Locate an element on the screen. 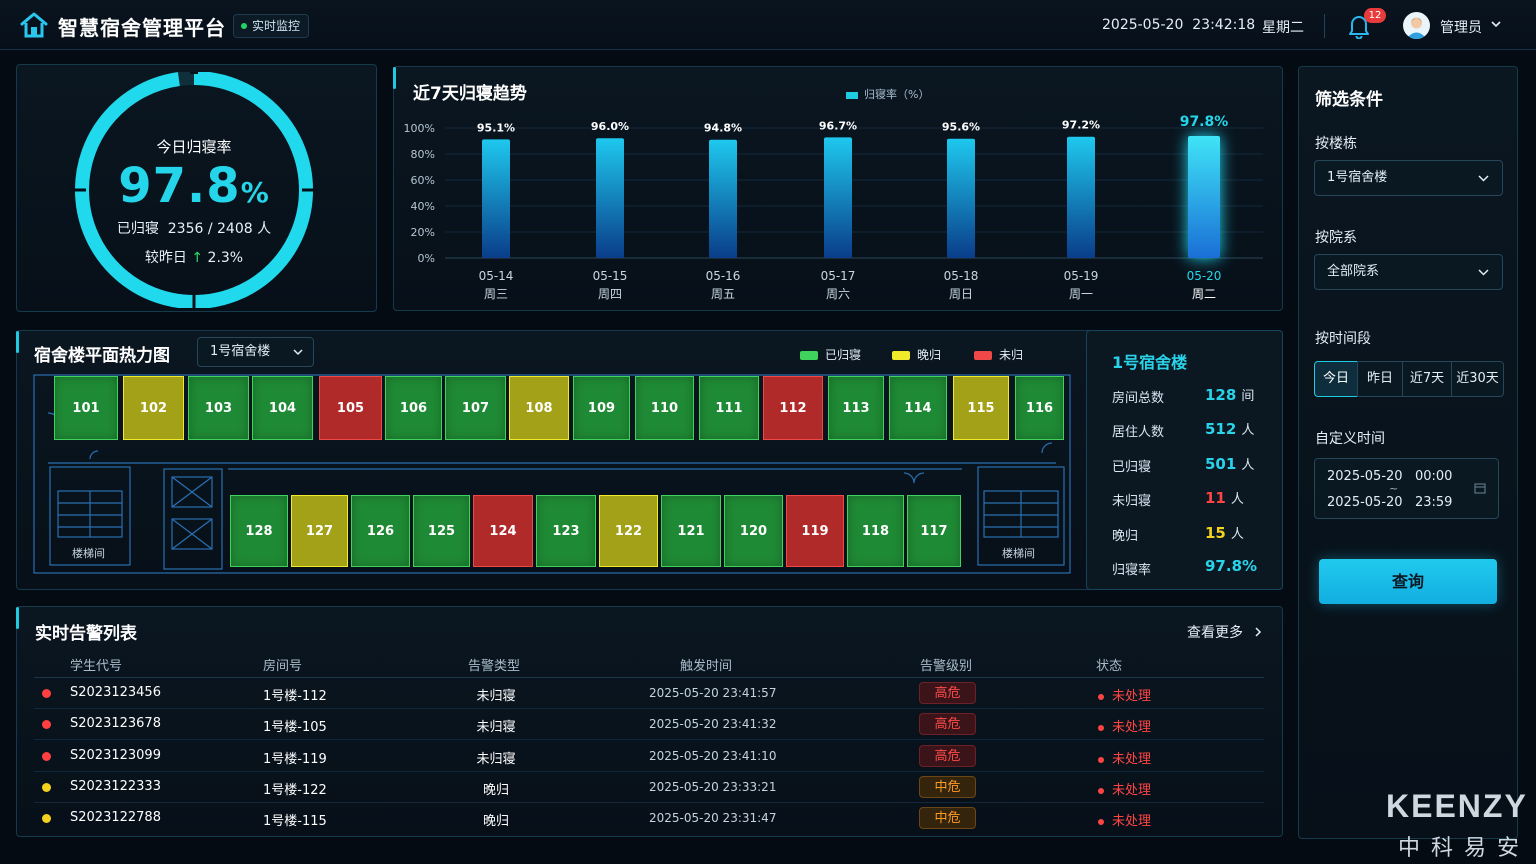 Image resolution: width=1536 pixels, height=864 pixels. stat-value-group: 501 人 is located at coordinates (1229, 463).